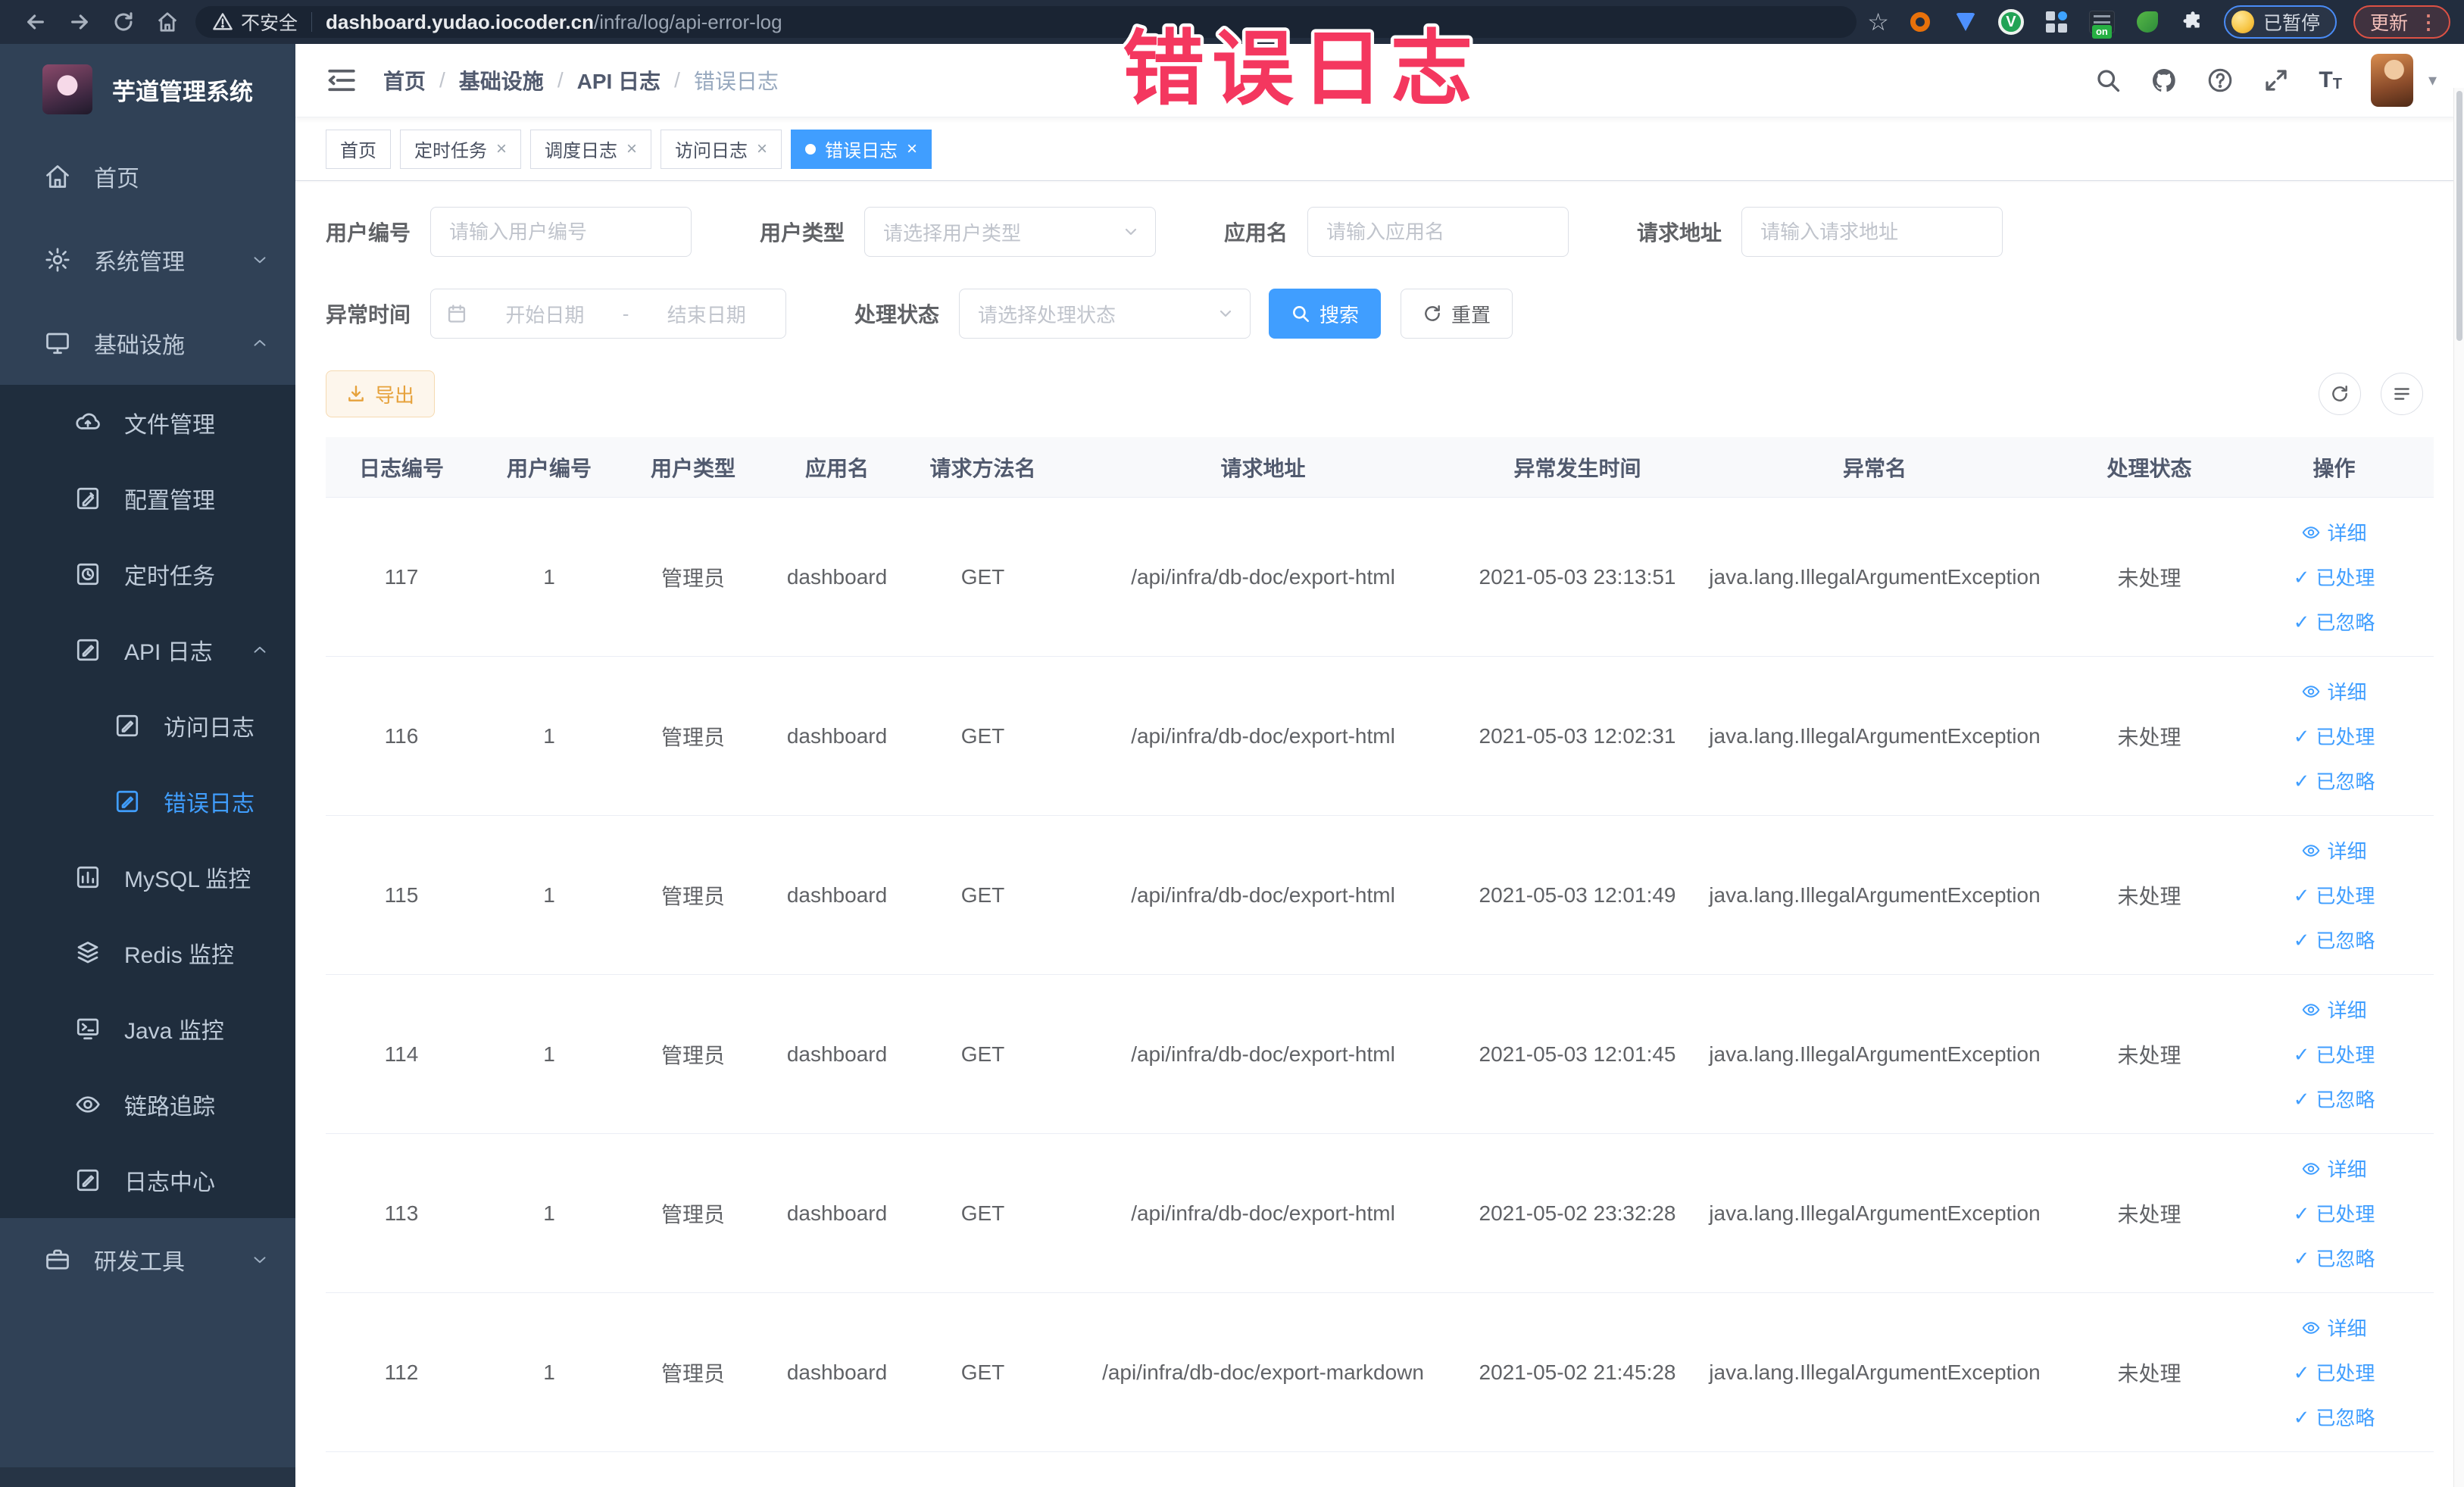 The width and height of the screenshot is (2464, 1487). What do you see at coordinates (2432, 80) in the screenshot?
I see `avatar-caret-icon: ▾` at bounding box center [2432, 80].